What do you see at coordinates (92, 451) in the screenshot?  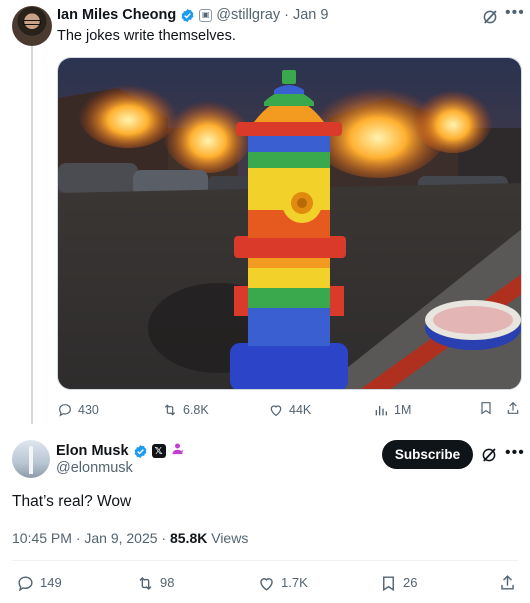 I see `author-name: Elon Musk` at bounding box center [92, 451].